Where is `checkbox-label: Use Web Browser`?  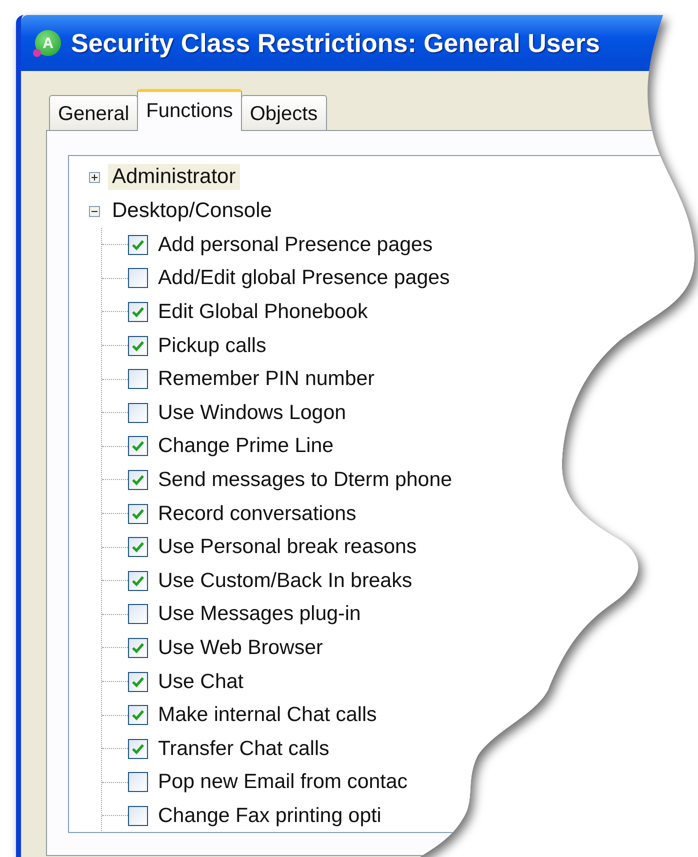
checkbox-label: Use Web Browser is located at coordinates (240, 648).